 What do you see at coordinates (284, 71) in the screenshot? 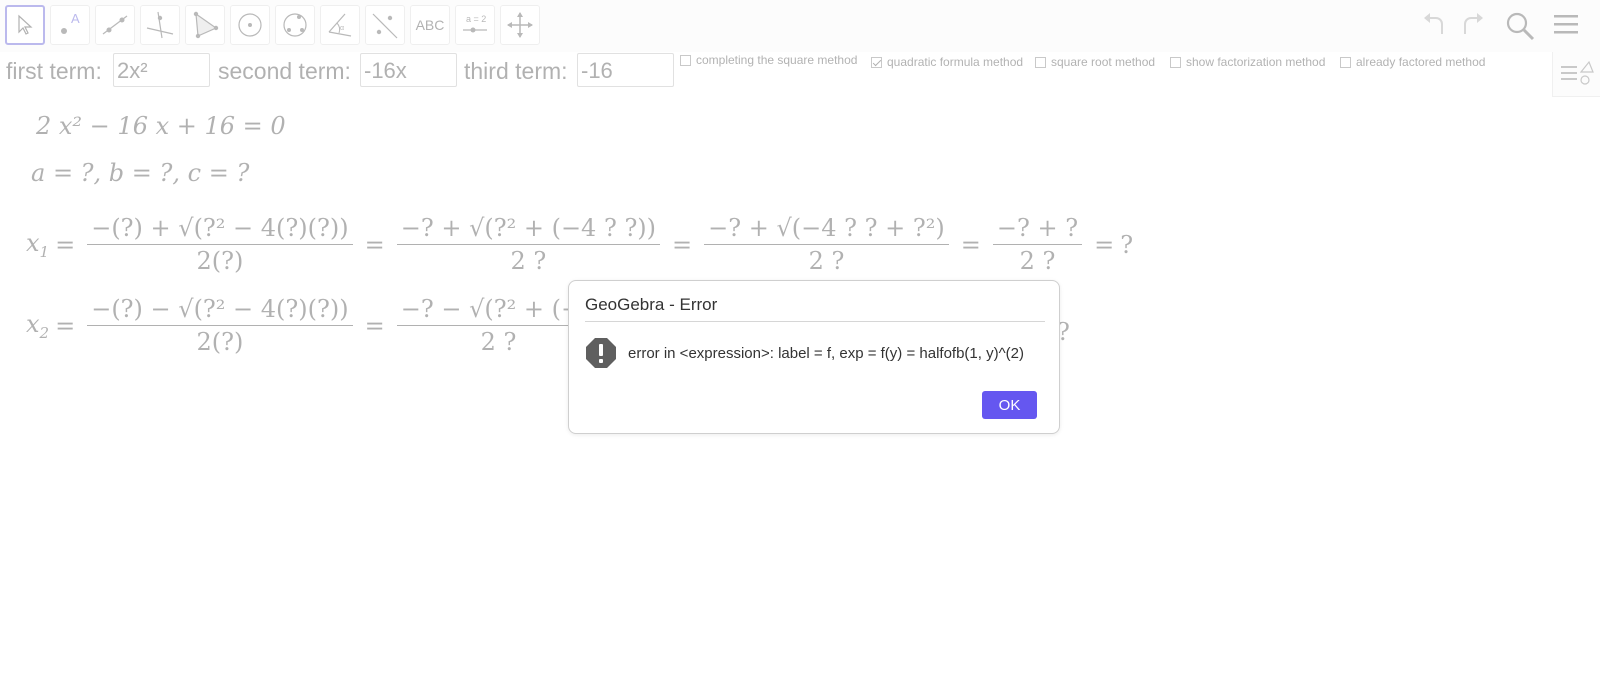
I see `second-term-label: second term:` at bounding box center [284, 71].